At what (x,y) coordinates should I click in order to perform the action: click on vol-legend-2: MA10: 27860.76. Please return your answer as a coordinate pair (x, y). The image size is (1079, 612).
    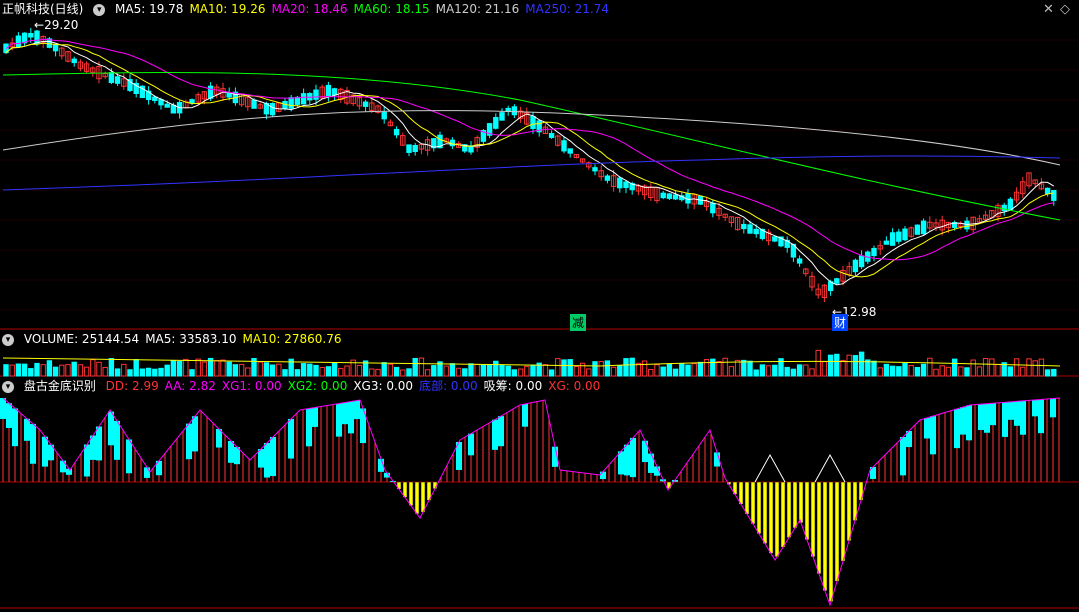
    Looking at the image, I should click on (292, 339).